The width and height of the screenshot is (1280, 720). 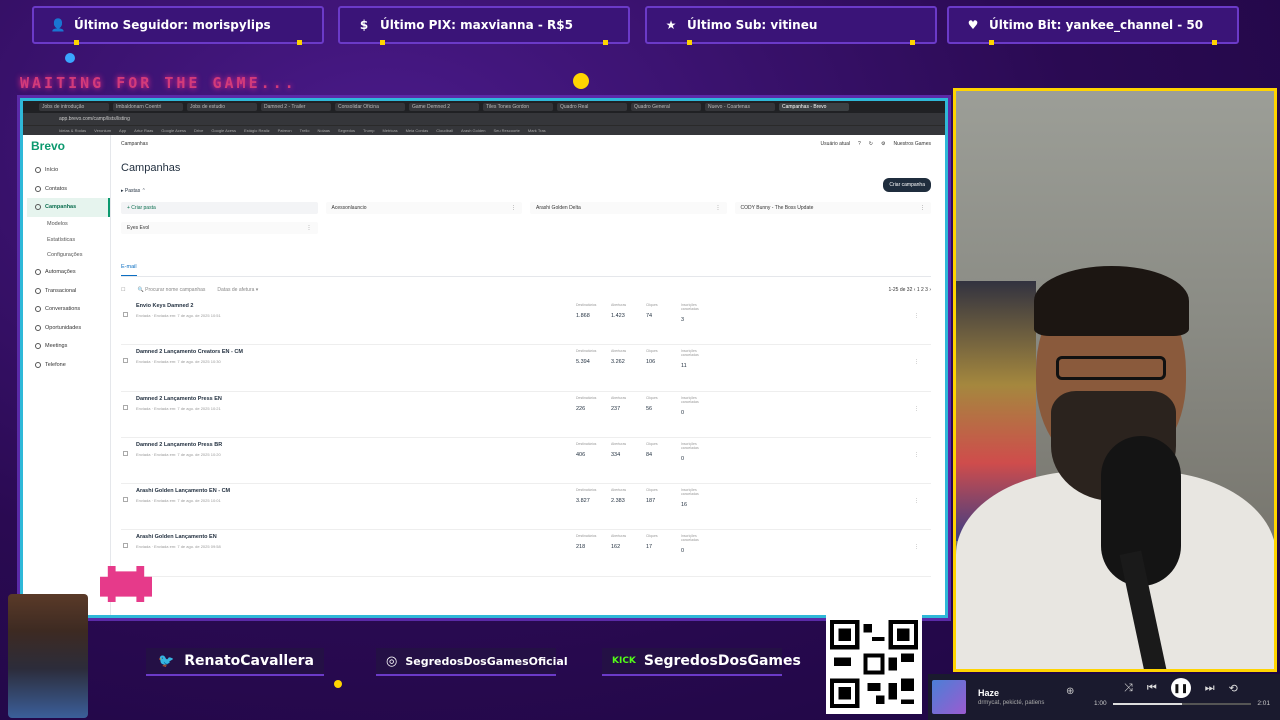 What do you see at coordinates (526, 191) in the screenshot?
I see `folders-toggle: ▸ Pastas ⌃` at bounding box center [526, 191].